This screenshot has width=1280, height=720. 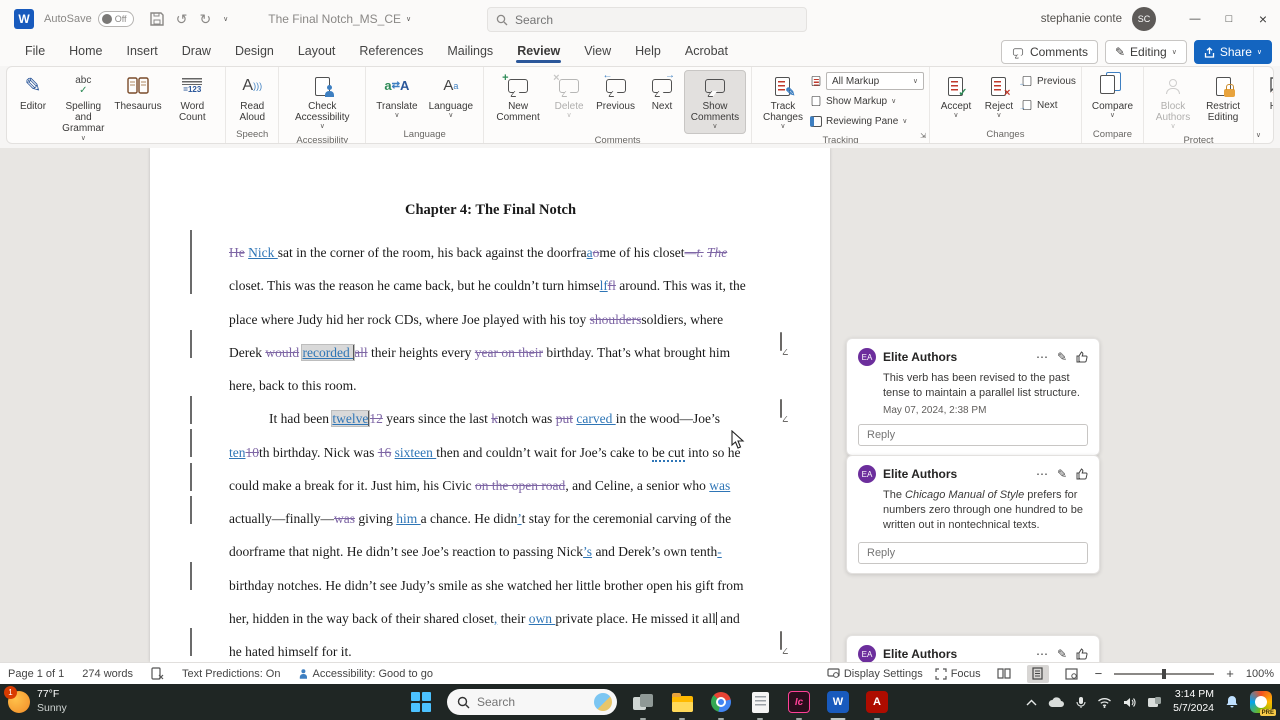 I want to click on taskbar-search-input, so click(x=532, y=702).